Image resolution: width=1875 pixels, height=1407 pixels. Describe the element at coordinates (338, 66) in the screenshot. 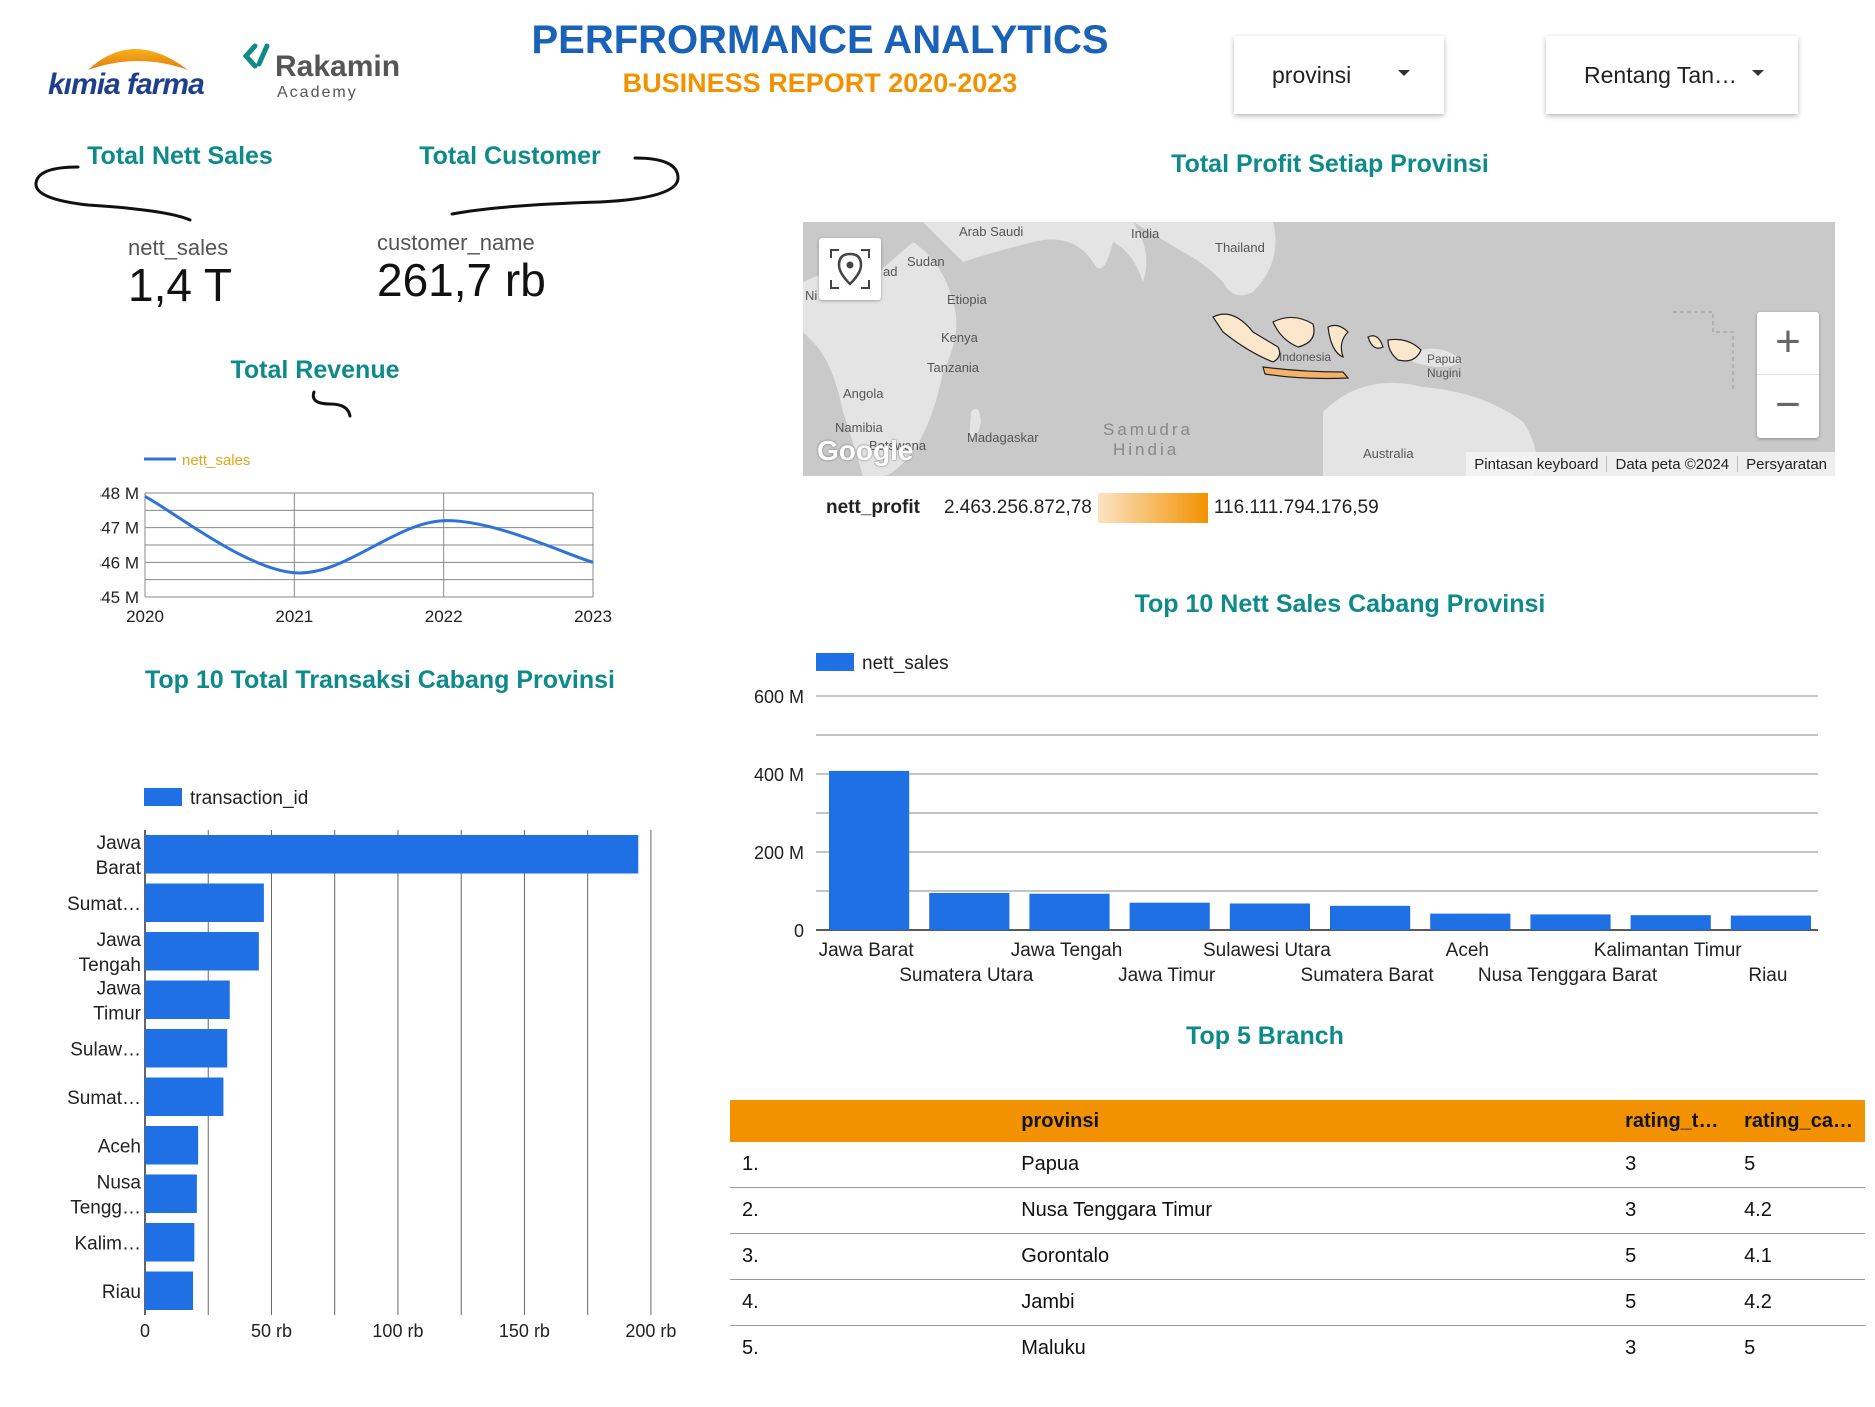

I see `rakamin-wordmark: Rakamin` at that location.